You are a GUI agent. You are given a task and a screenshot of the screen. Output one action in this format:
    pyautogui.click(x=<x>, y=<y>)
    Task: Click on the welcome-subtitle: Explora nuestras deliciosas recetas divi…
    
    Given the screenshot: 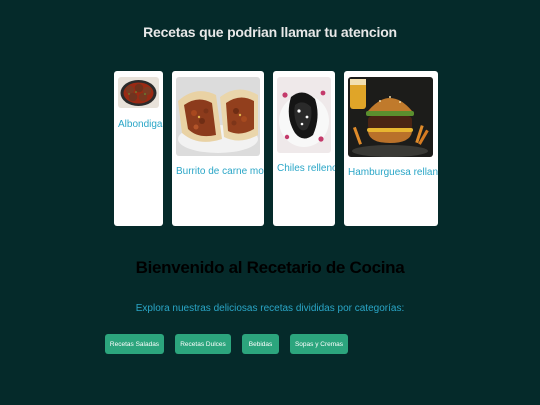 What is the action you would take?
    pyautogui.click(x=270, y=308)
    